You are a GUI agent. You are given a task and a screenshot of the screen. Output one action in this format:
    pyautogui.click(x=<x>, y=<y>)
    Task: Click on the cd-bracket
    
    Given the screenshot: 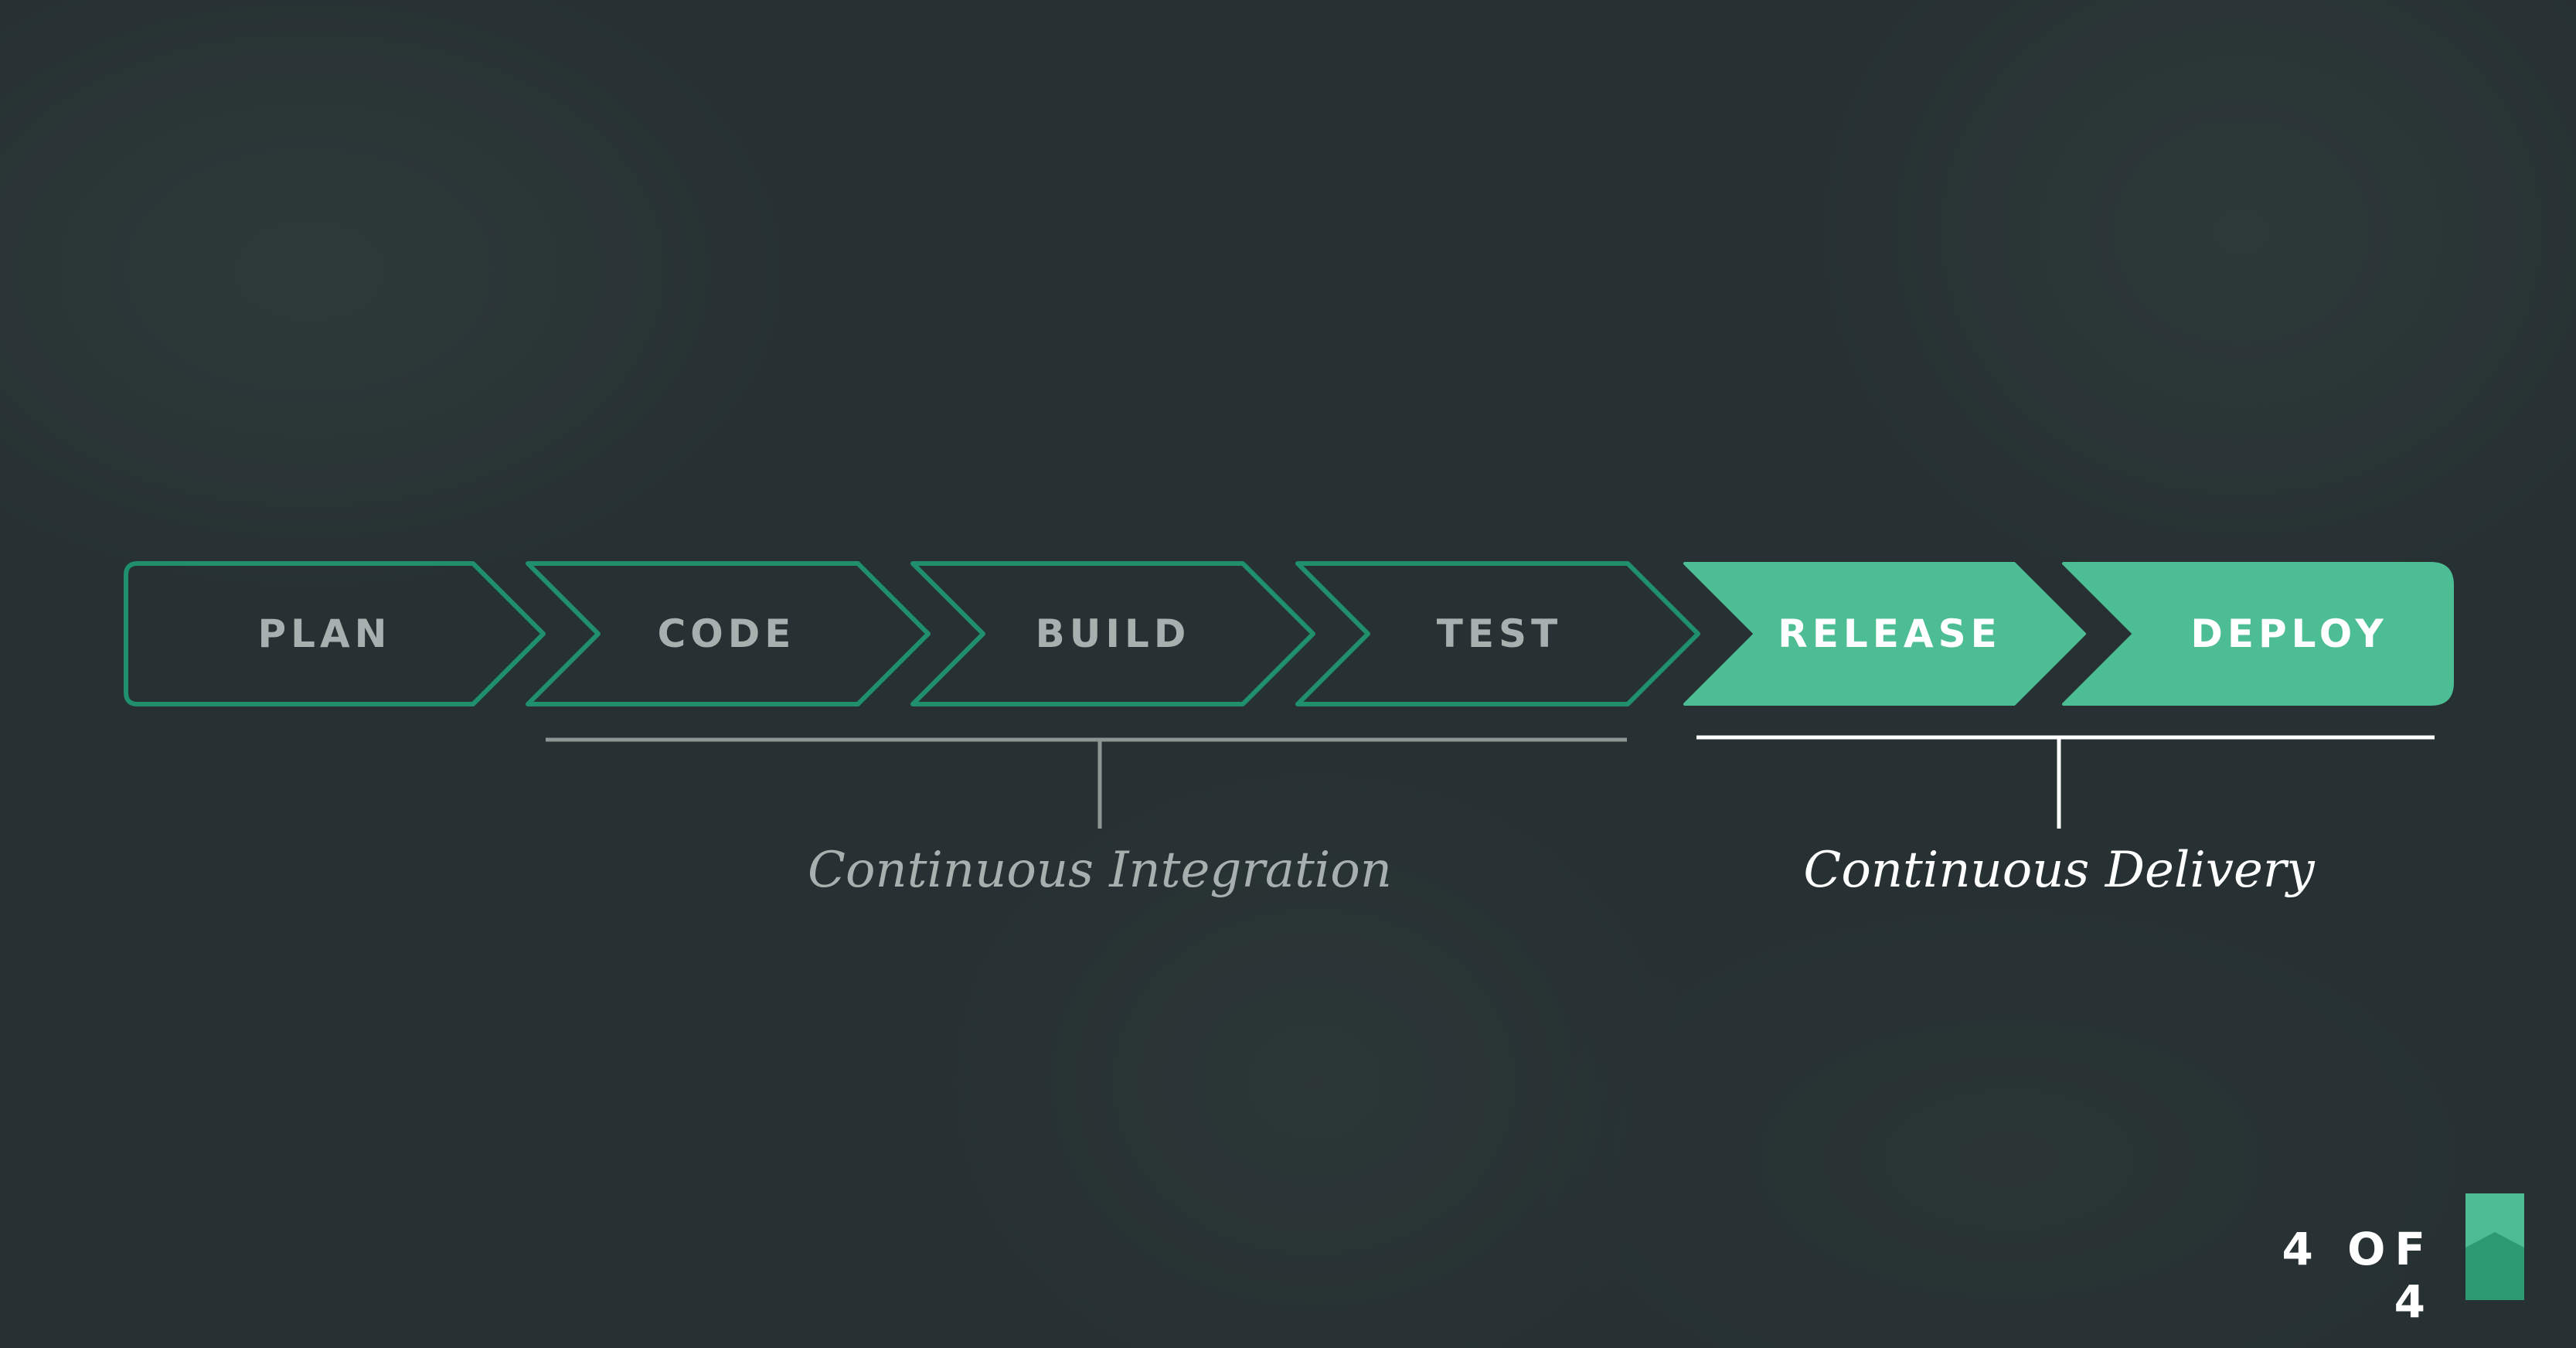 What is the action you would take?
    pyautogui.click(x=2065, y=782)
    